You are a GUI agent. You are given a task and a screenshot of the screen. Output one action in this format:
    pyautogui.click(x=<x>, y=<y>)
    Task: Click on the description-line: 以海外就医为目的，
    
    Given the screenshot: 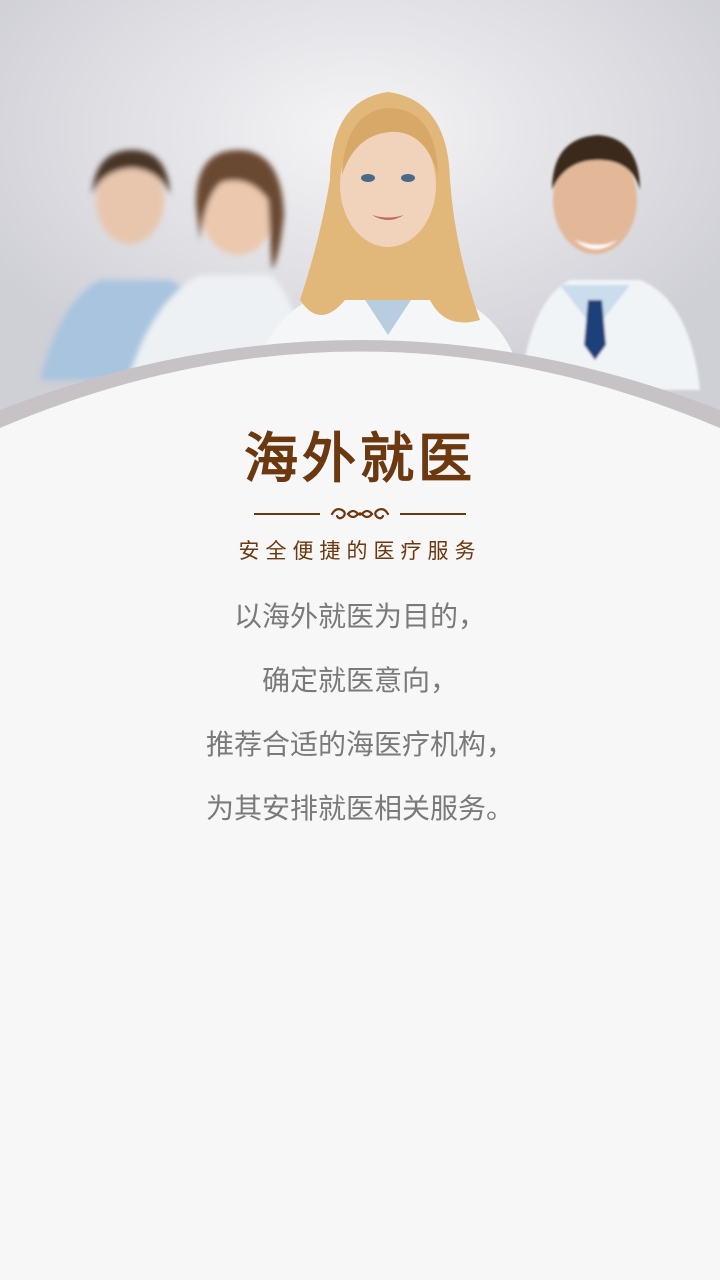 What is the action you would take?
    pyautogui.click(x=359, y=616)
    